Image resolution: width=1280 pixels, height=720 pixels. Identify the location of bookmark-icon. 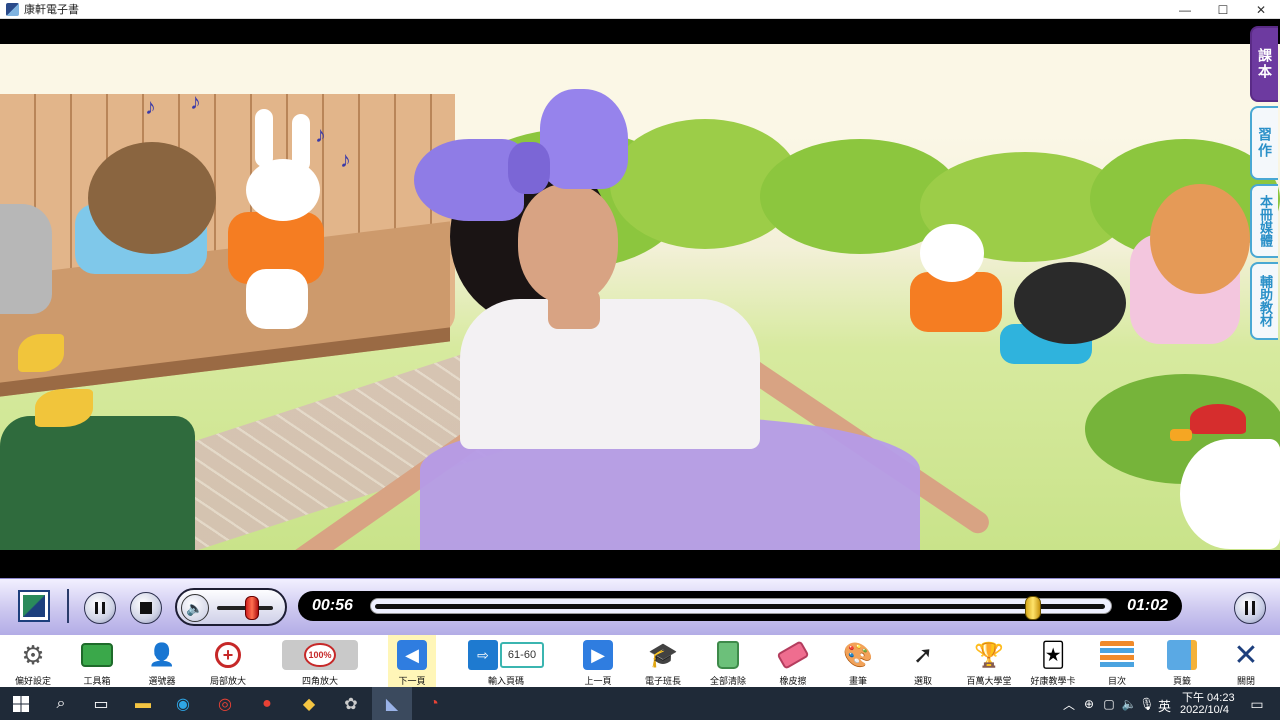
(1182, 655).